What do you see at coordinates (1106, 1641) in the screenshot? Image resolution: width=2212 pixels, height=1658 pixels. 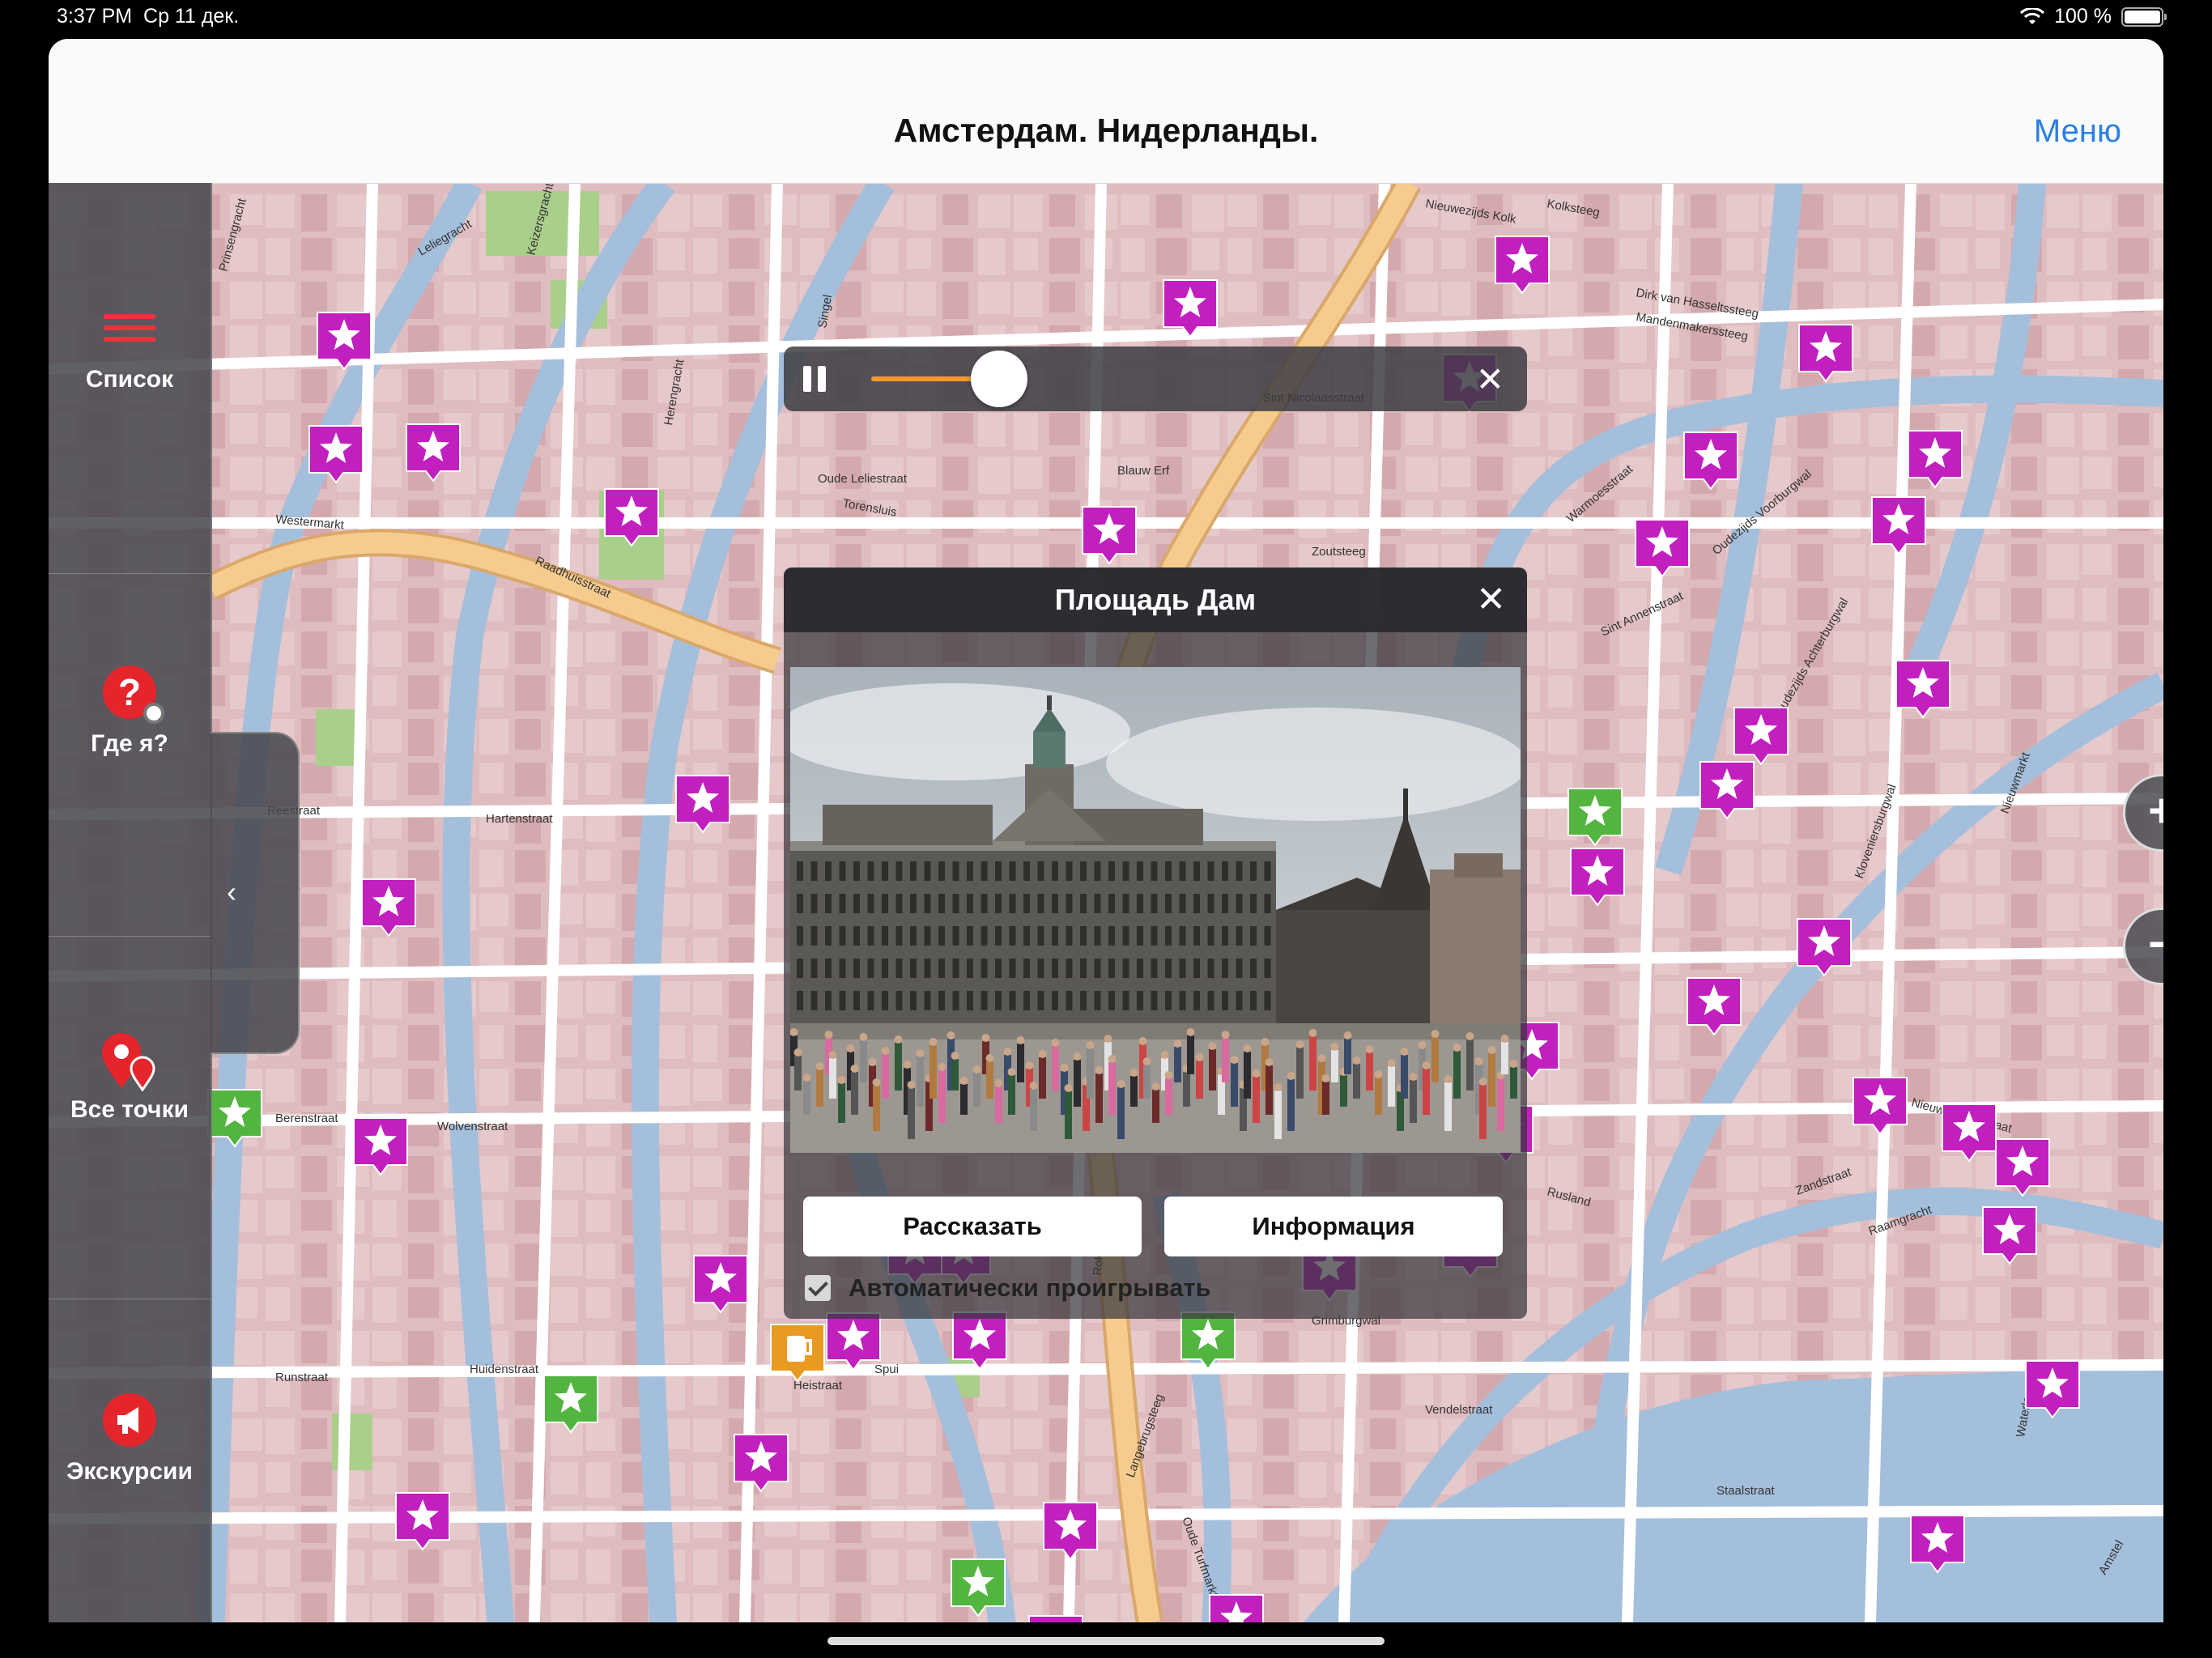 I see `home-indicator` at bounding box center [1106, 1641].